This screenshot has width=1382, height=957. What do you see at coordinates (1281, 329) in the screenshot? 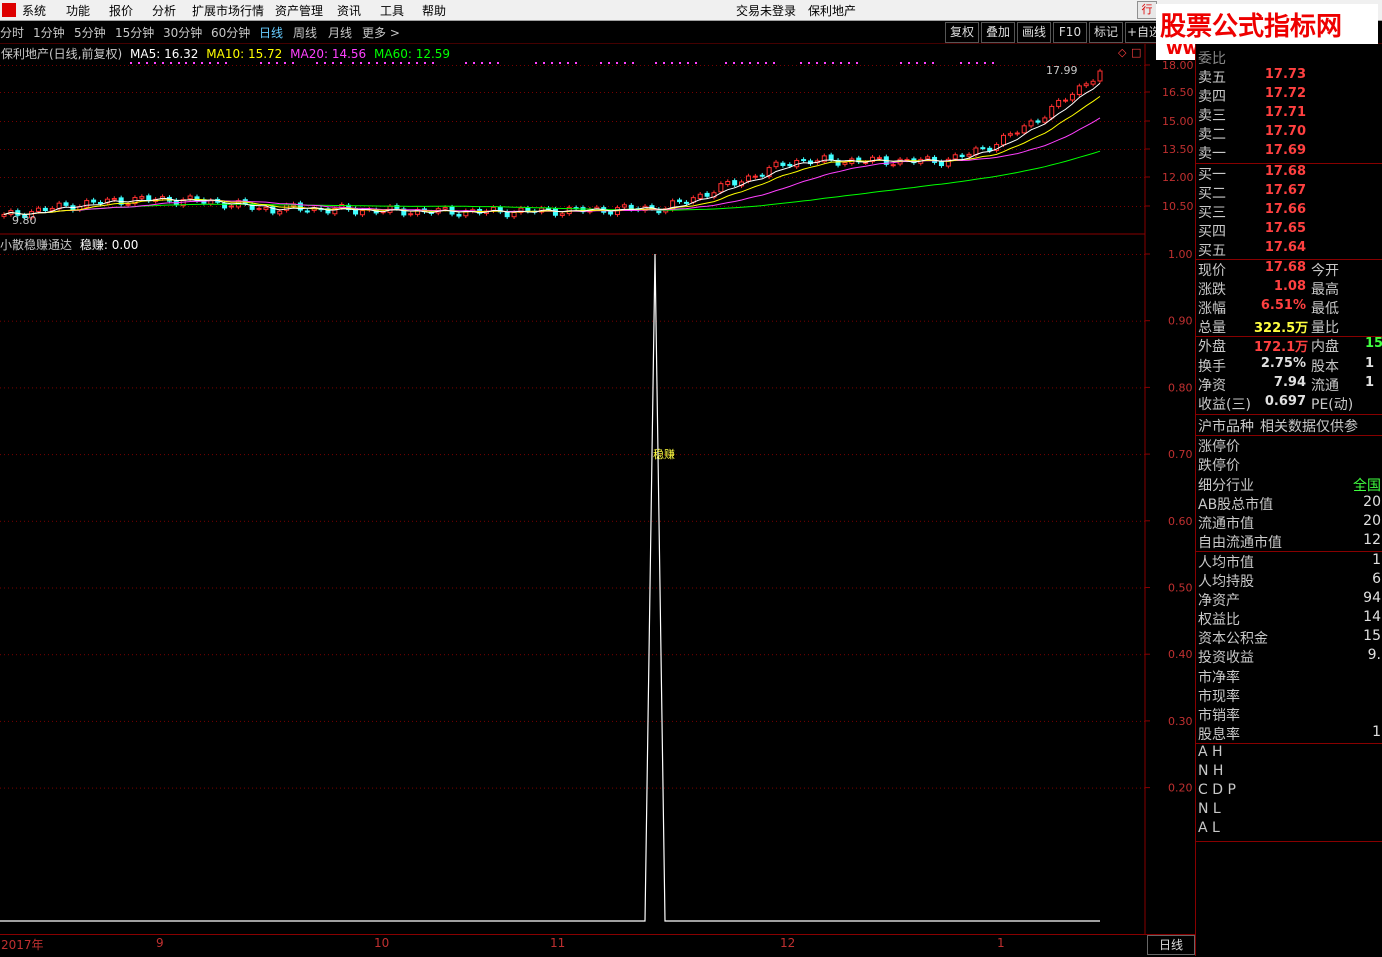
I see `stat-row-value: 322.5万` at bounding box center [1281, 329].